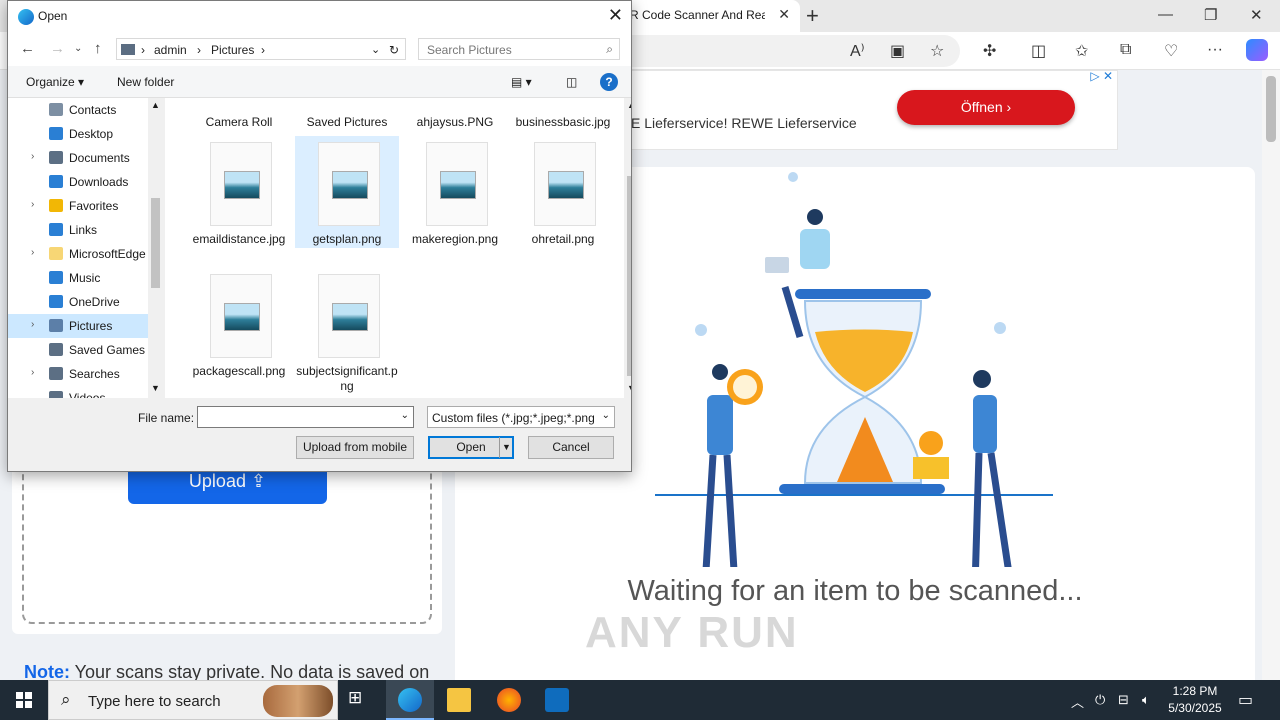 This screenshot has width=1280, height=720. I want to click on file-item: ohretail.png, so click(563, 192).